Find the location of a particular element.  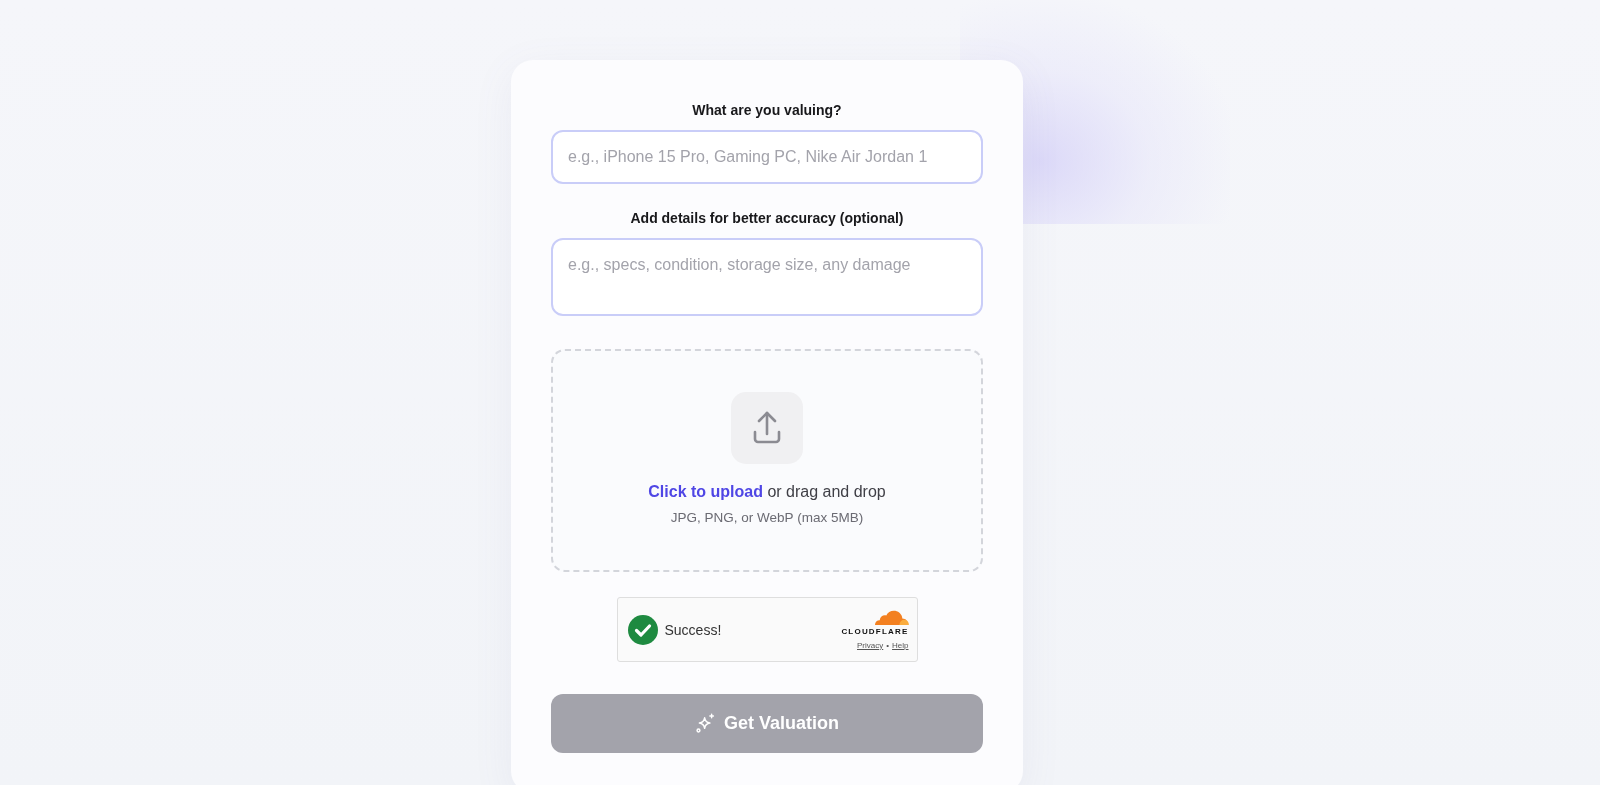

help-link: Help is located at coordinates (900, 645).